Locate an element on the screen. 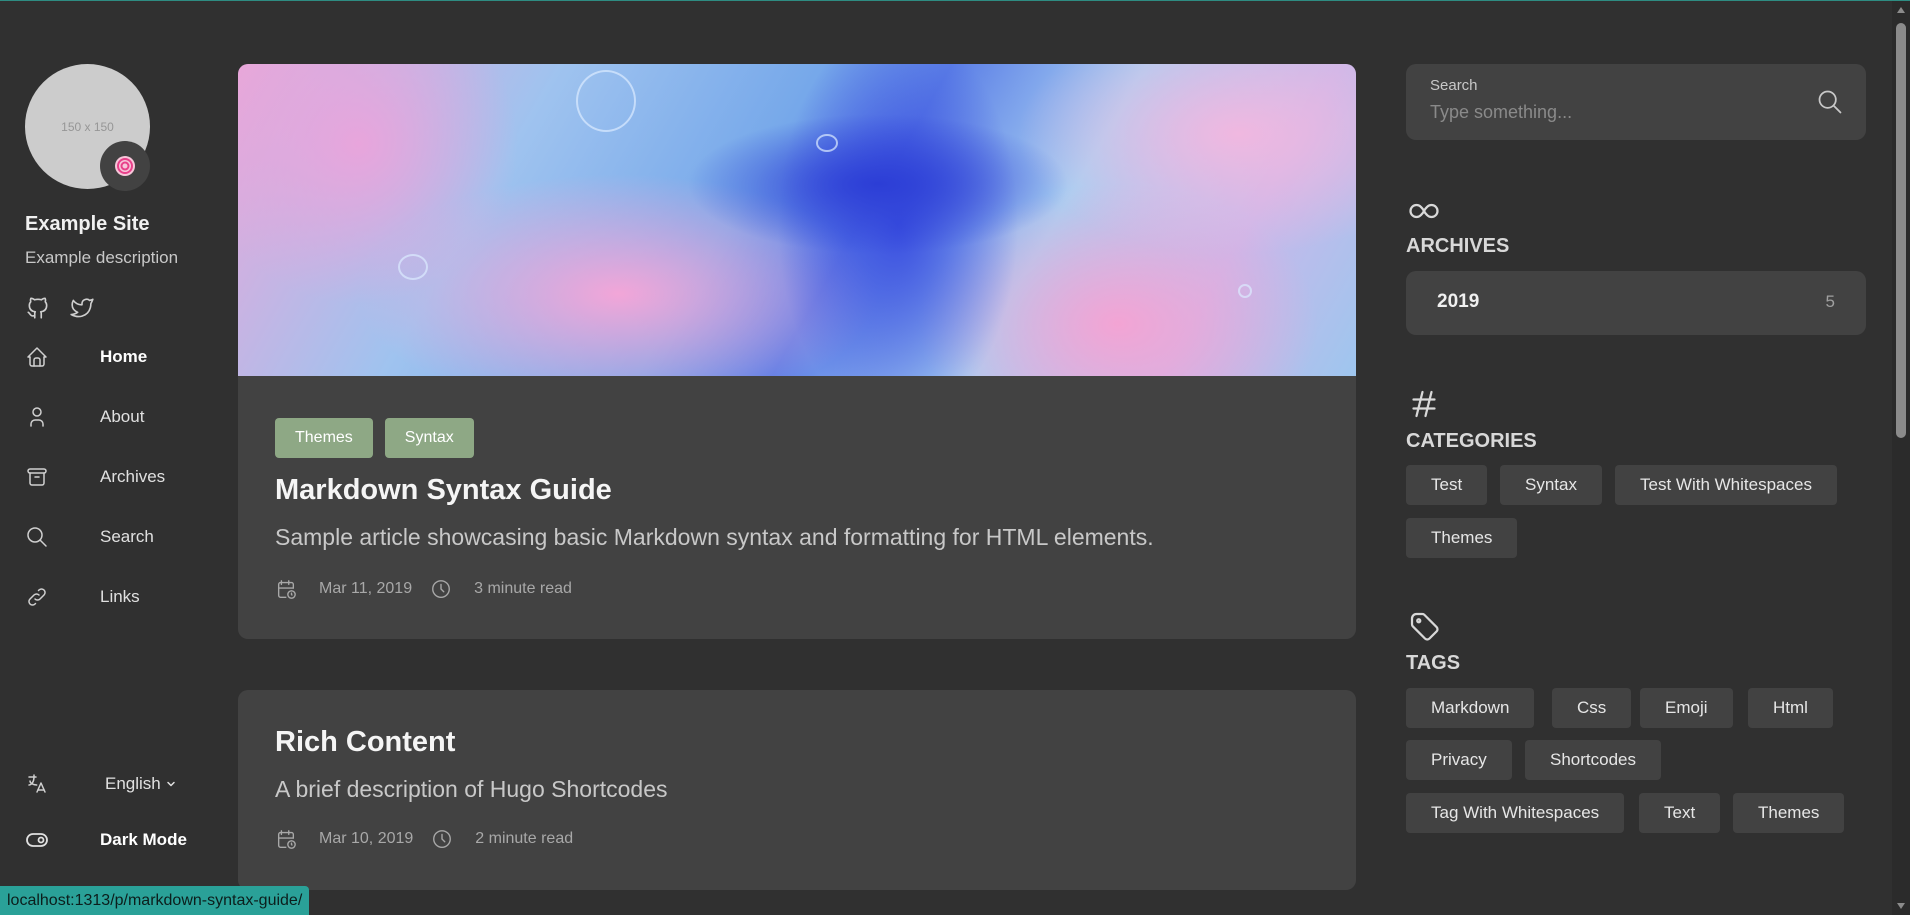  scroll-up-icon is located at coordinates (1901, 10).